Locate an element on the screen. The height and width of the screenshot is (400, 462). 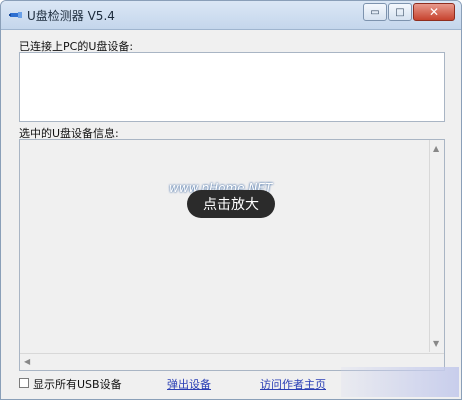
show-all-usb-checkbox is located at coordinates (24, 383).